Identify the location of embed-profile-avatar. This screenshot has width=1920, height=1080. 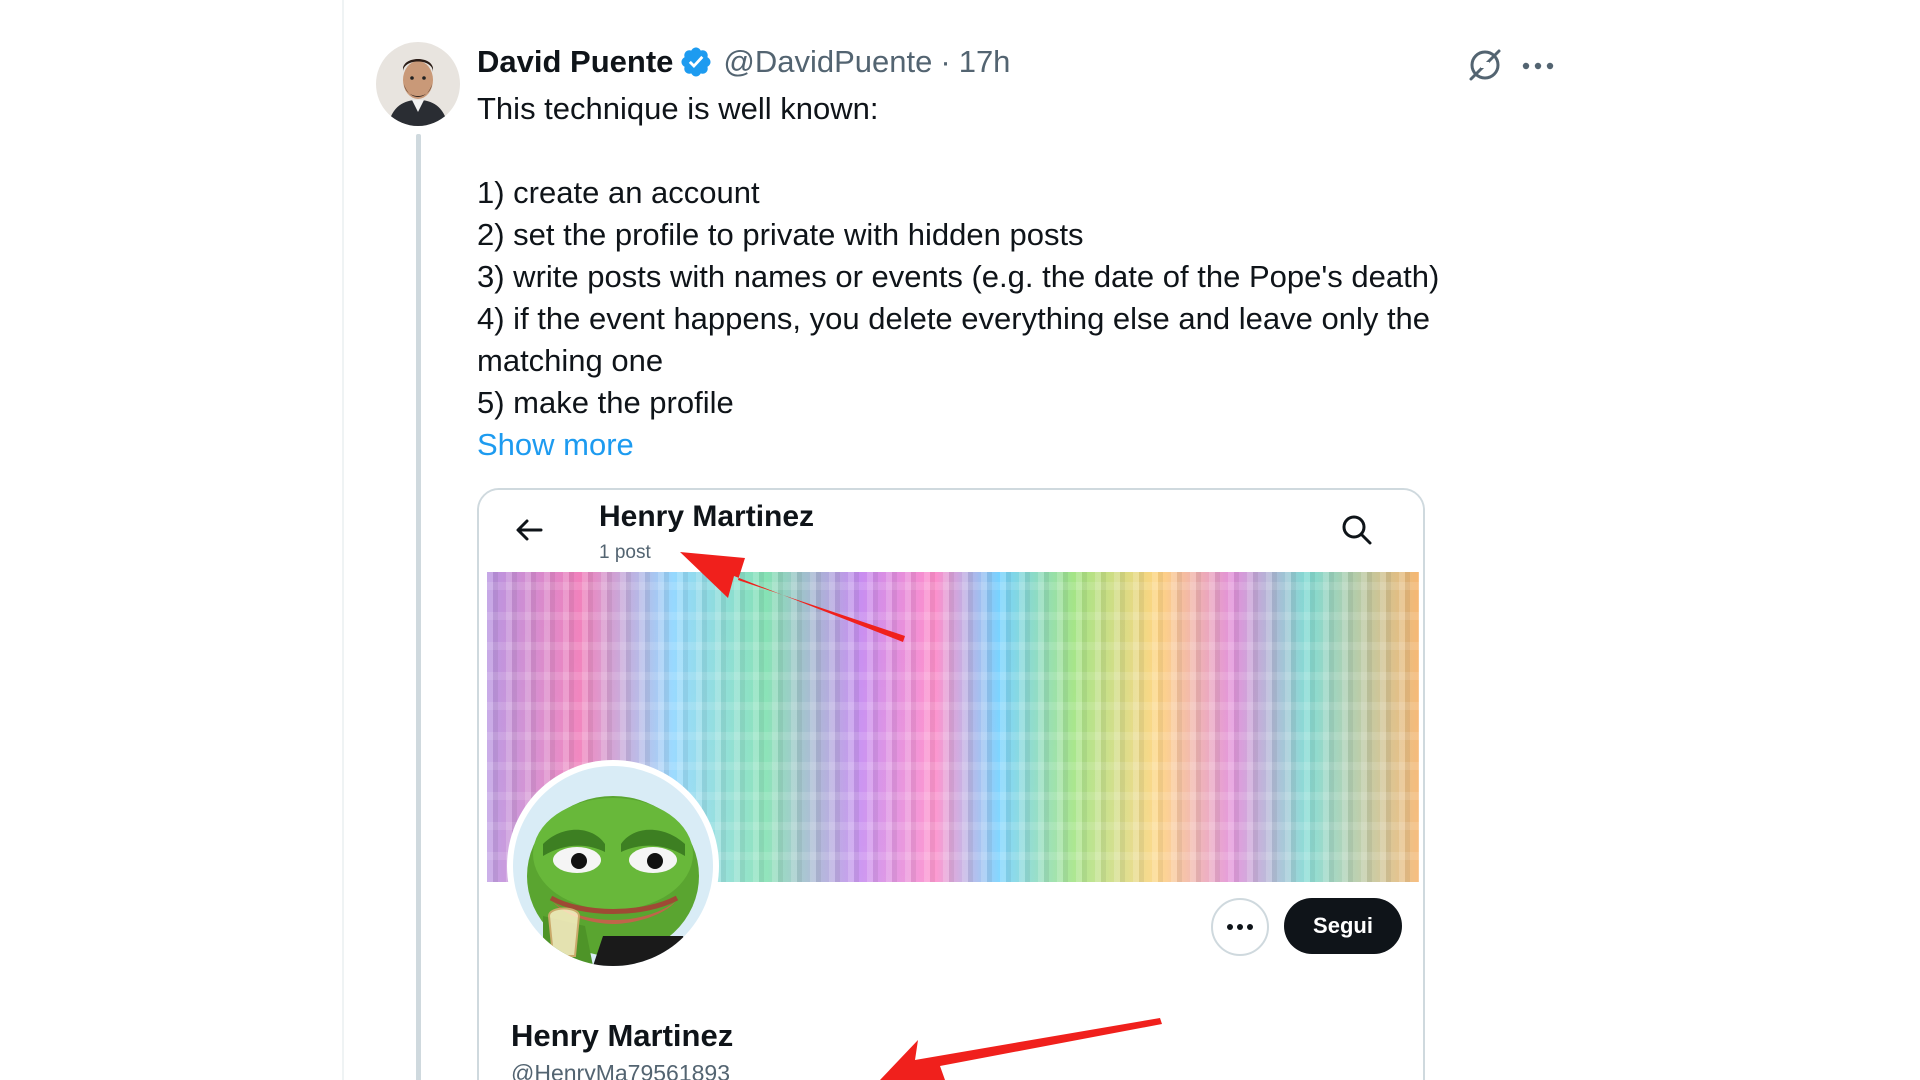
(613, 866).